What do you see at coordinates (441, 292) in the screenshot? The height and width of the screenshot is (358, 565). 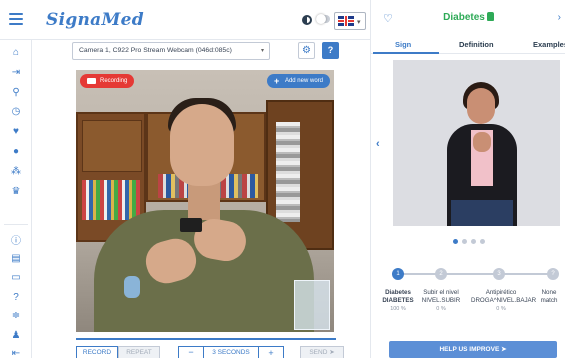 I see `candidate-name: Subir el nivel` at bounding box center [441, 292].